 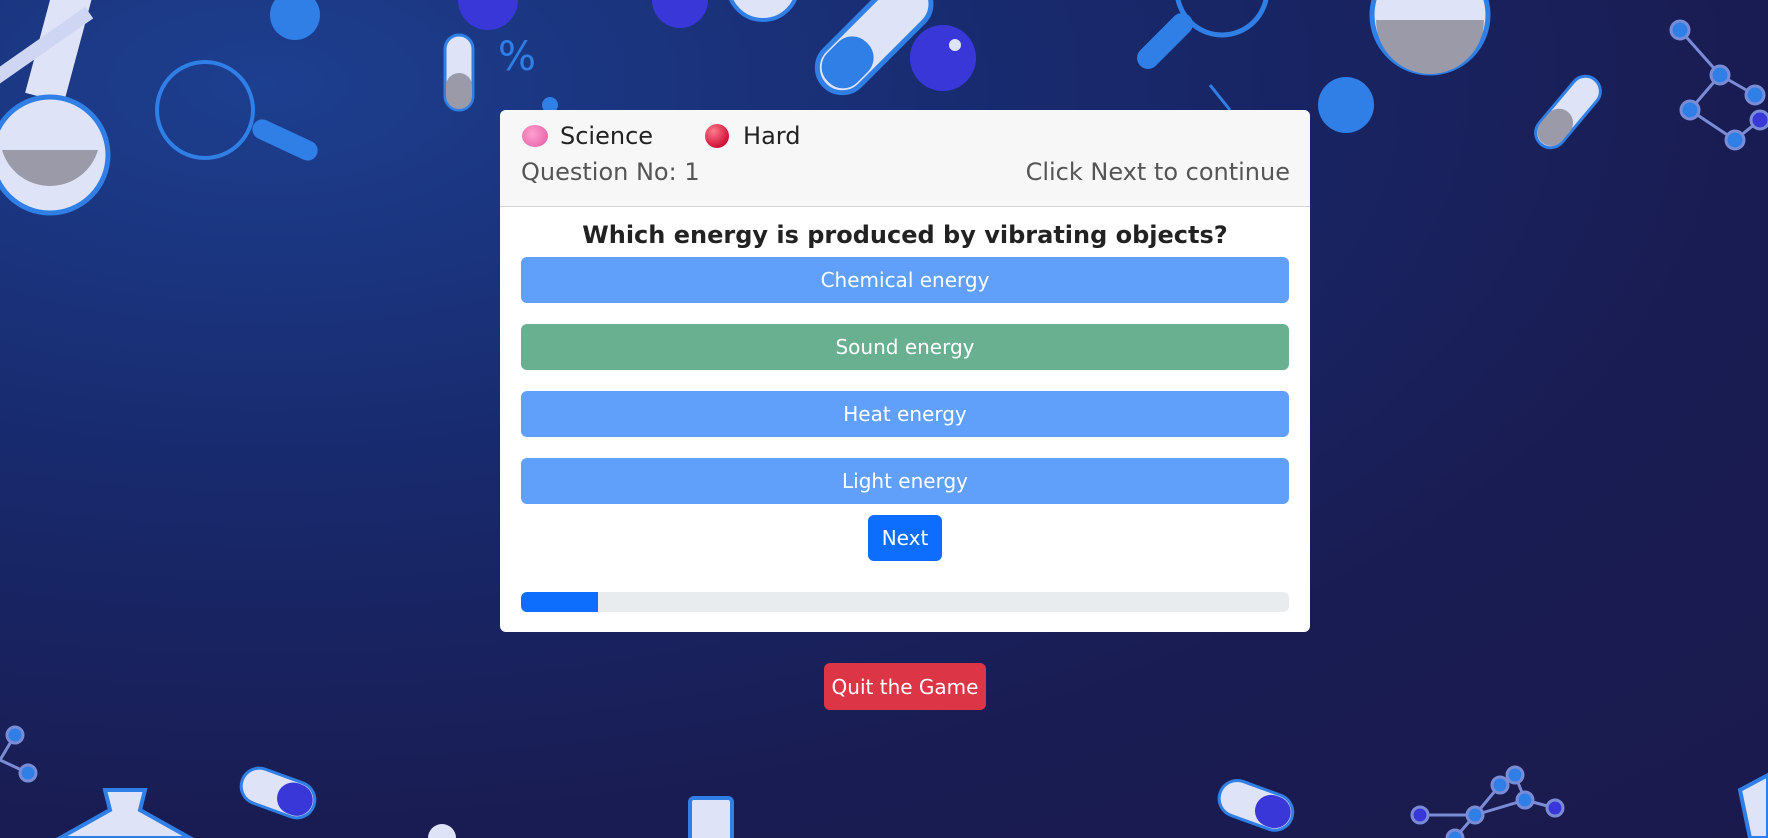 What do you see at coordinates (517, 57) in the screenshot?
I see `percent-icon: %` at bounding box center [517, 57].